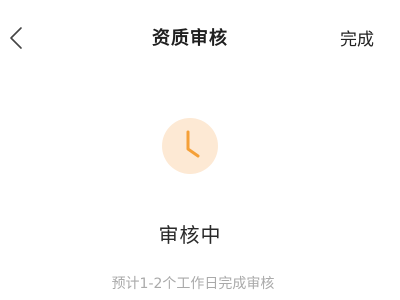 Image resolution: width=400 pixels, height=300 pixels. Describe the element at coordinates (190, 146) in the screenshot. I see `clock-icon` at that location.